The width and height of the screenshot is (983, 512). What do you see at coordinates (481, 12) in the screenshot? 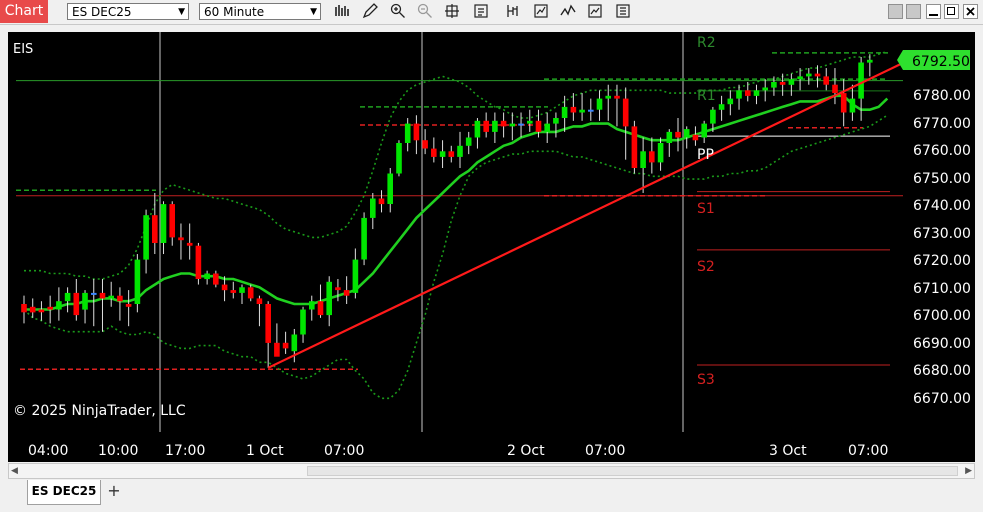
I see `properties-icon` at bounding box center [481, 12].